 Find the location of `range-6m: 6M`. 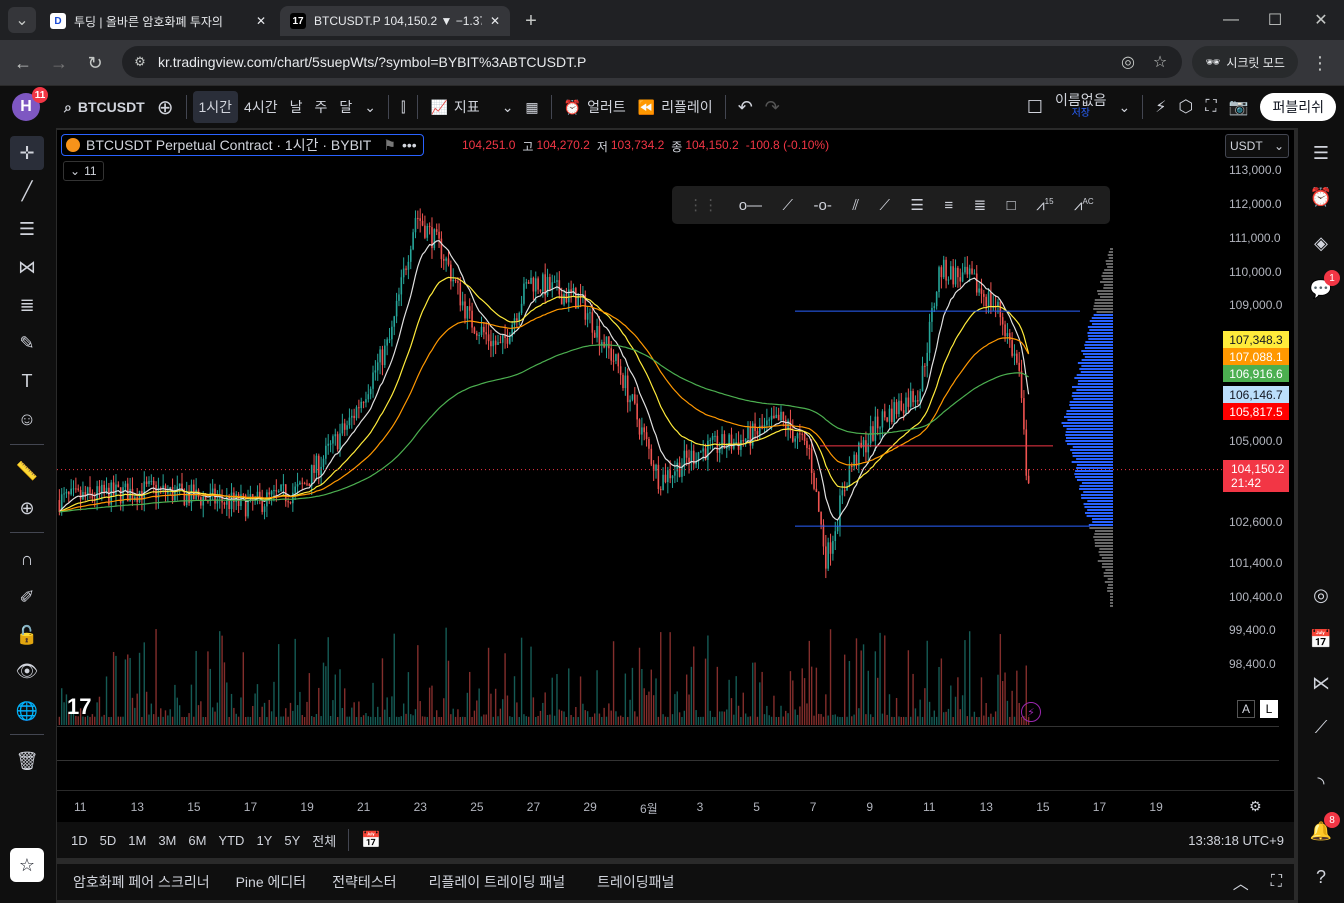

range-6m: 6M is located at coordinates (197, 840).